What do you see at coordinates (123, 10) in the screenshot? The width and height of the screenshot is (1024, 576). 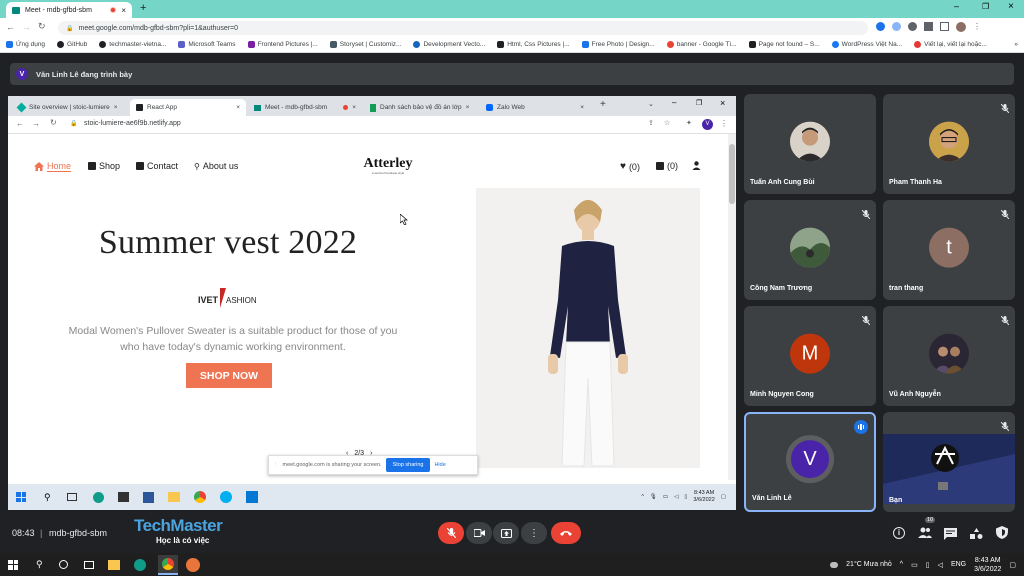 I see `close-tab-icon: ×` at bounding box center [123, 10].